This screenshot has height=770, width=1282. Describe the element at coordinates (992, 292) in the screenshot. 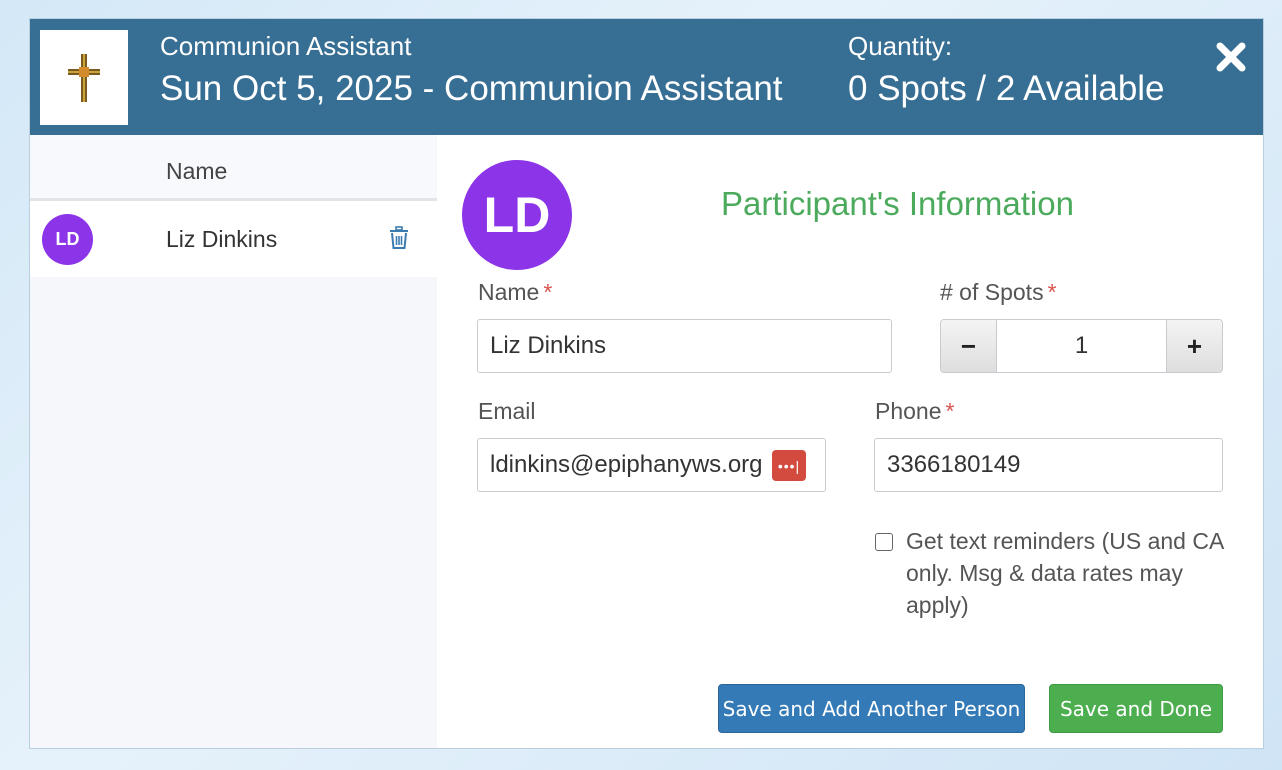

I see `spots-label-text: # of Spots` at that location.